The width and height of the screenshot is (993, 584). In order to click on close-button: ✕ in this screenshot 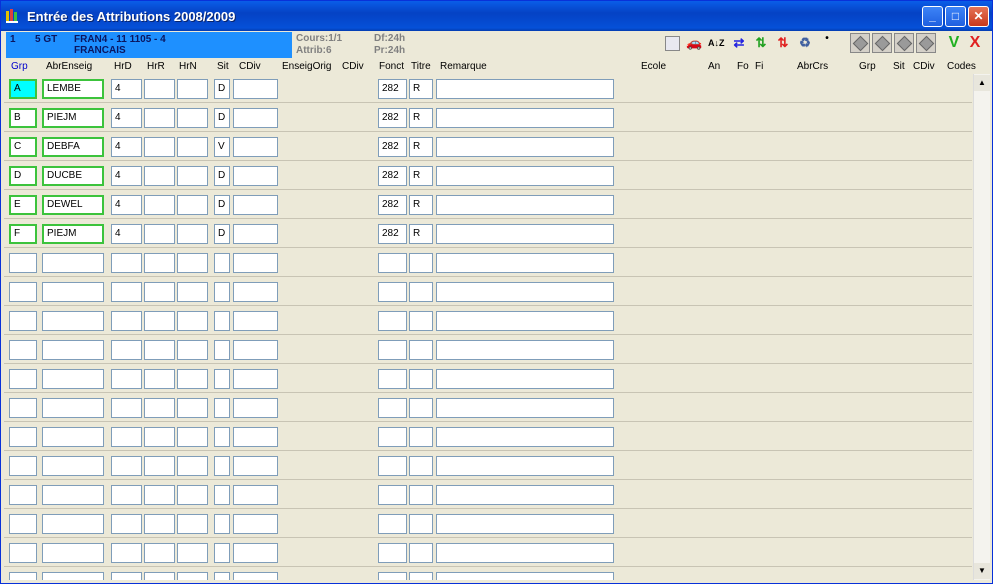, I will do `click(978, 16)`.